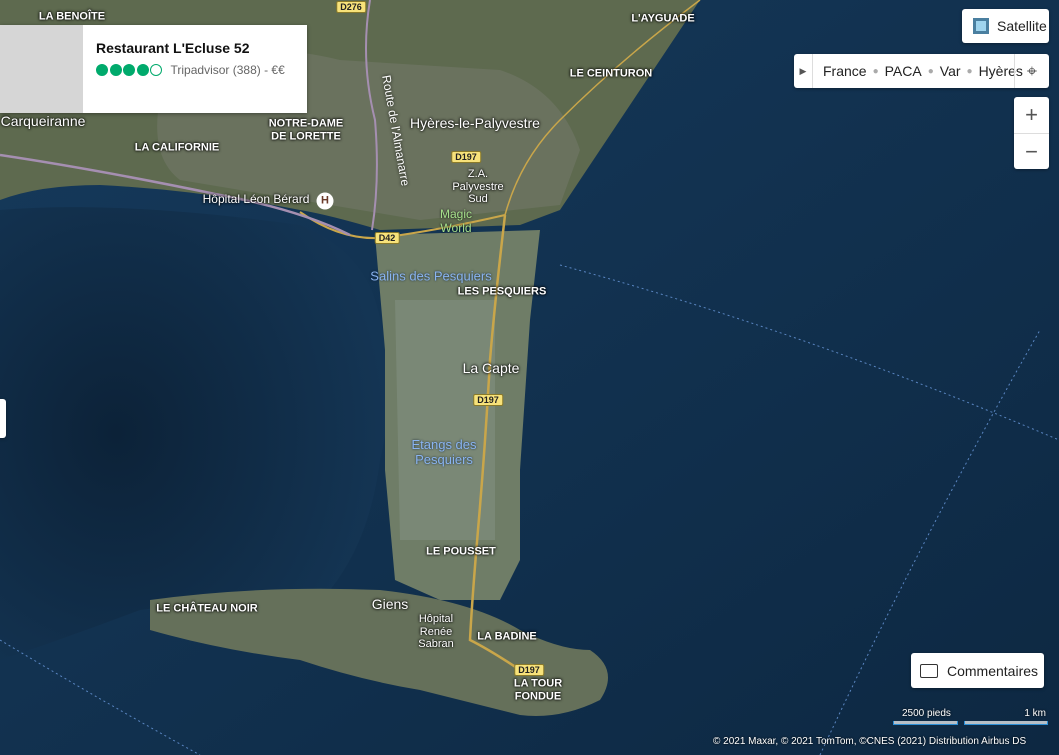  Describe the element at coordinates (1031, 152) in the screenshot. I see `zoom-out-button: −` at that location.